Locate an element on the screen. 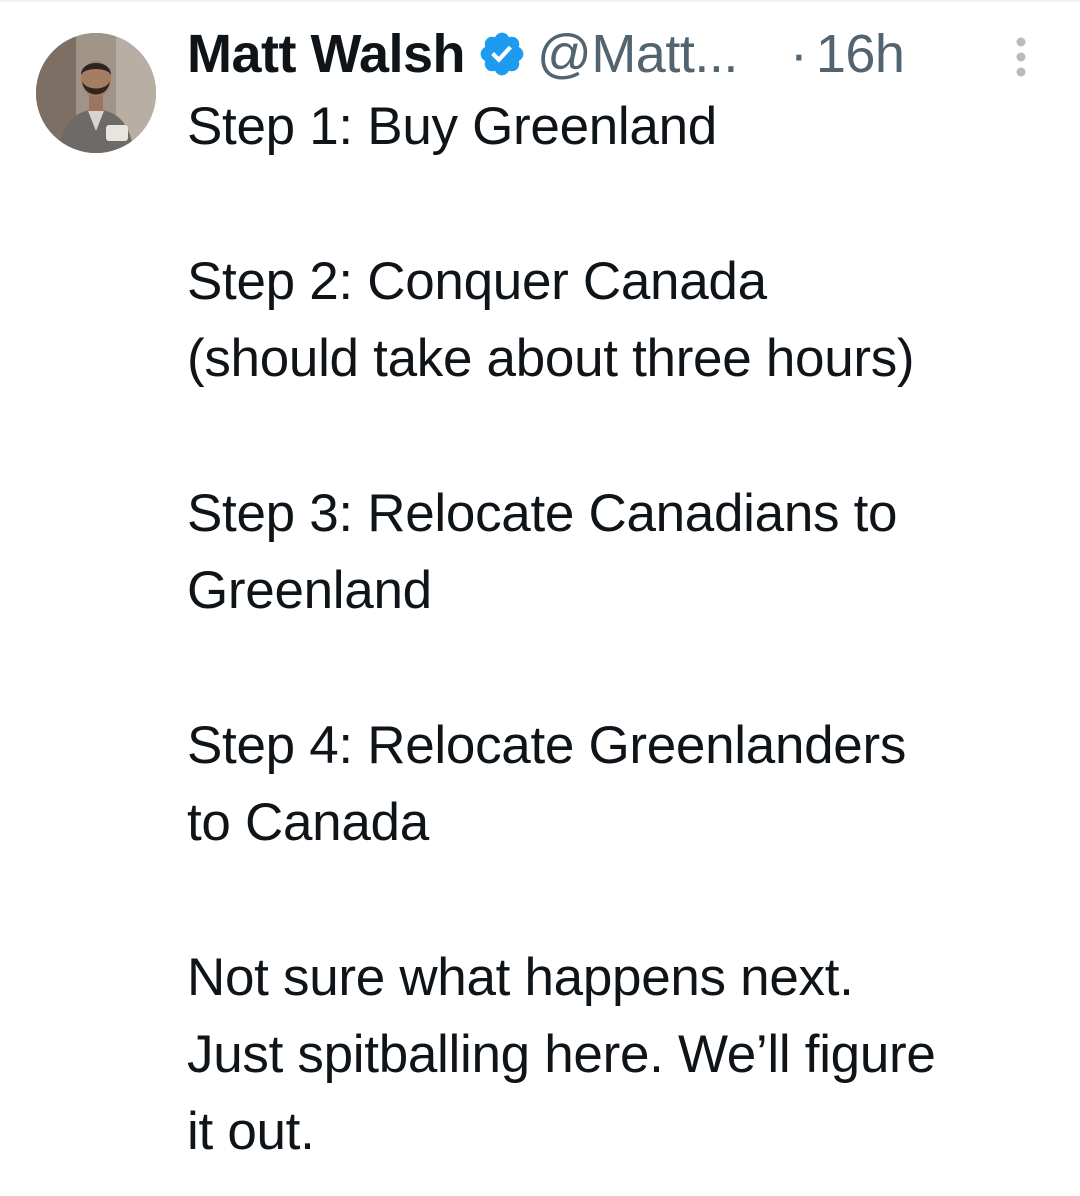  text-line: Not sure what happens next. is located at coordinates (520, 977).